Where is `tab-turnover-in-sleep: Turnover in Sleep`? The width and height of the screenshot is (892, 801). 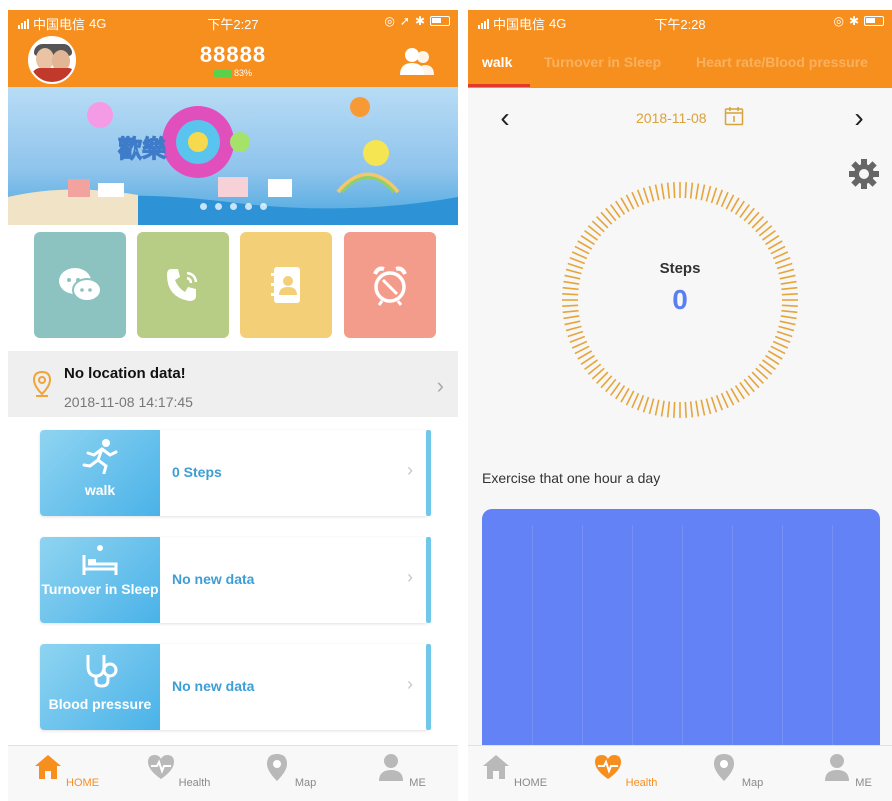 tab-turnover-in-sleep: Turnover in Sleep is located at coordinates (602, 62).